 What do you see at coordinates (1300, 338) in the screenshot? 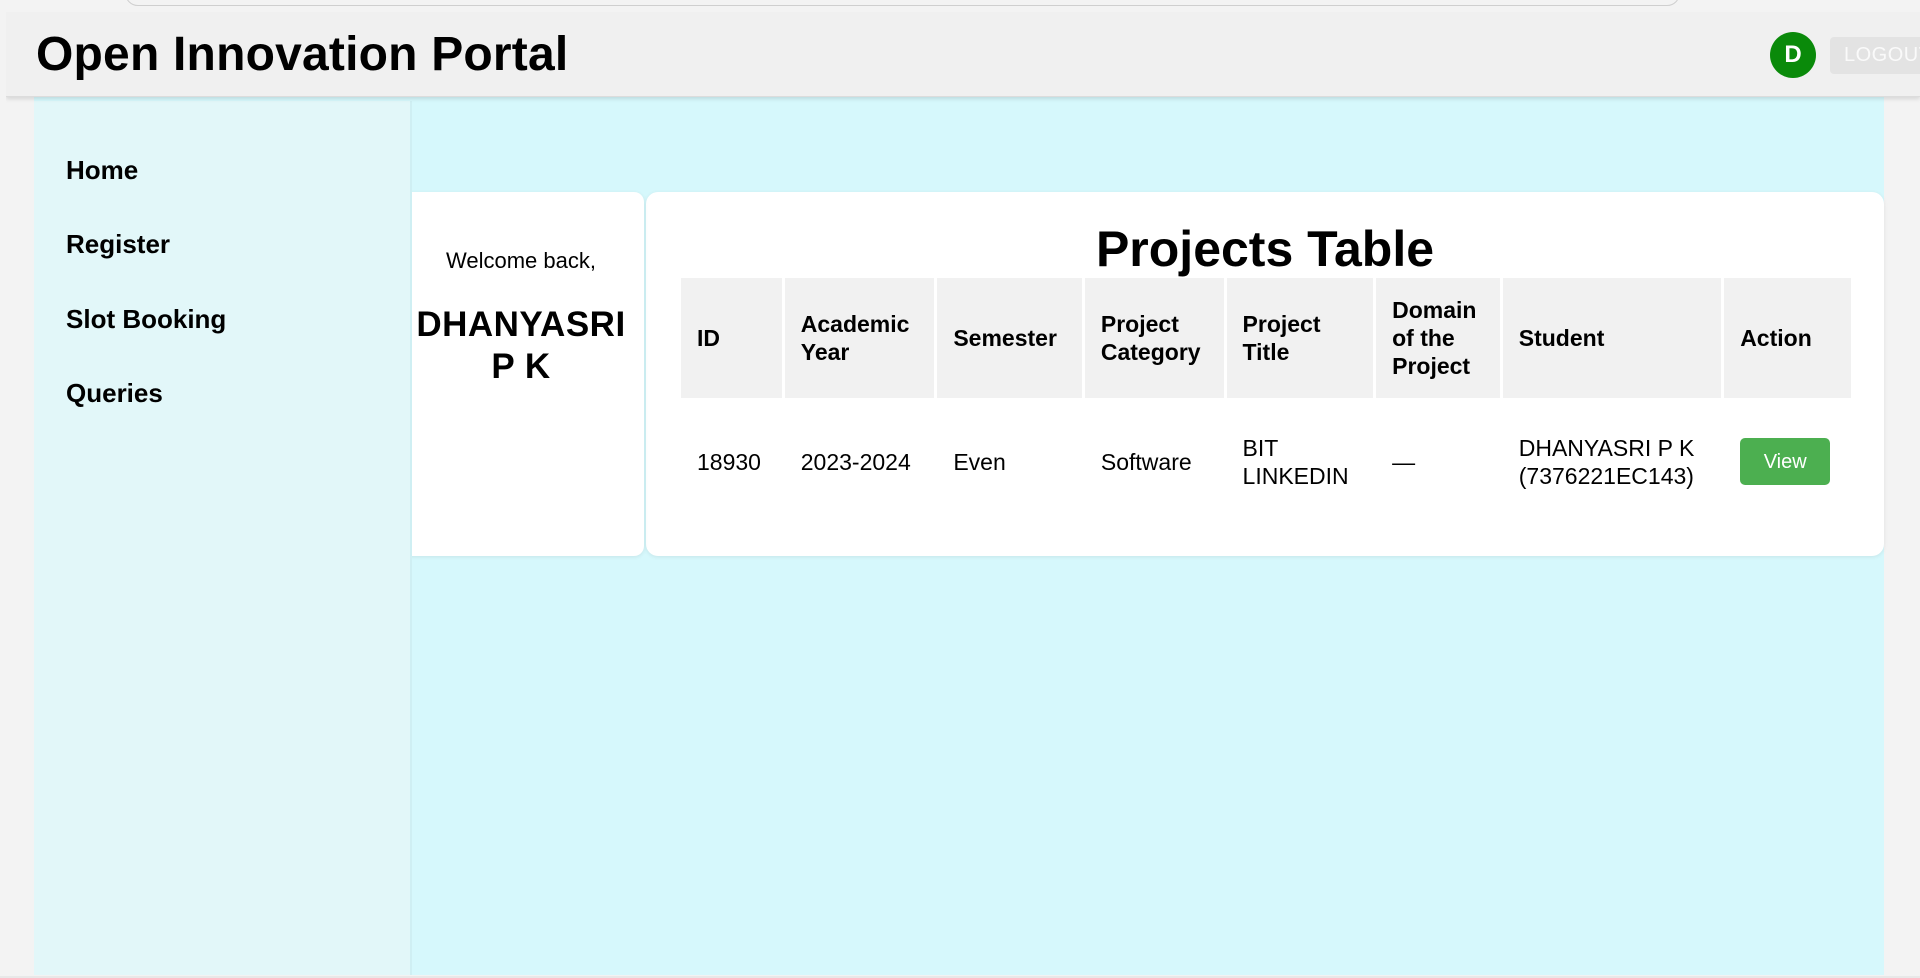
I see `column-header-project-title: Project Title` at bounding box center [1300, 338].